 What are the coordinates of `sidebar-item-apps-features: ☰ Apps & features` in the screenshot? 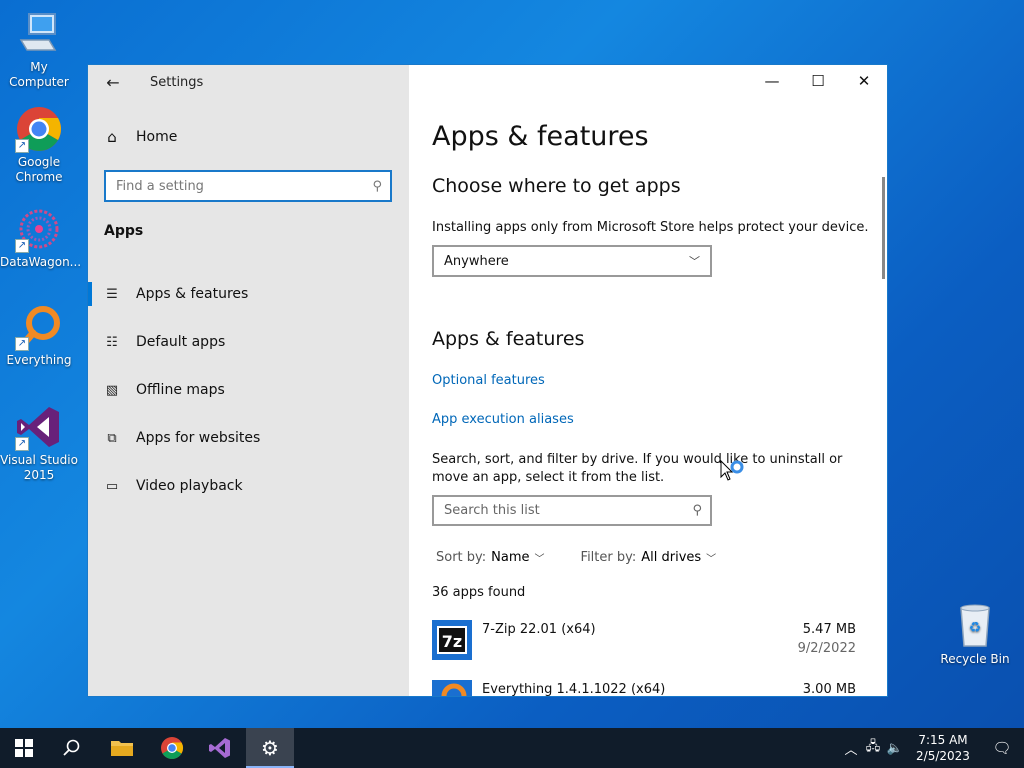 It's located at (248, 294).